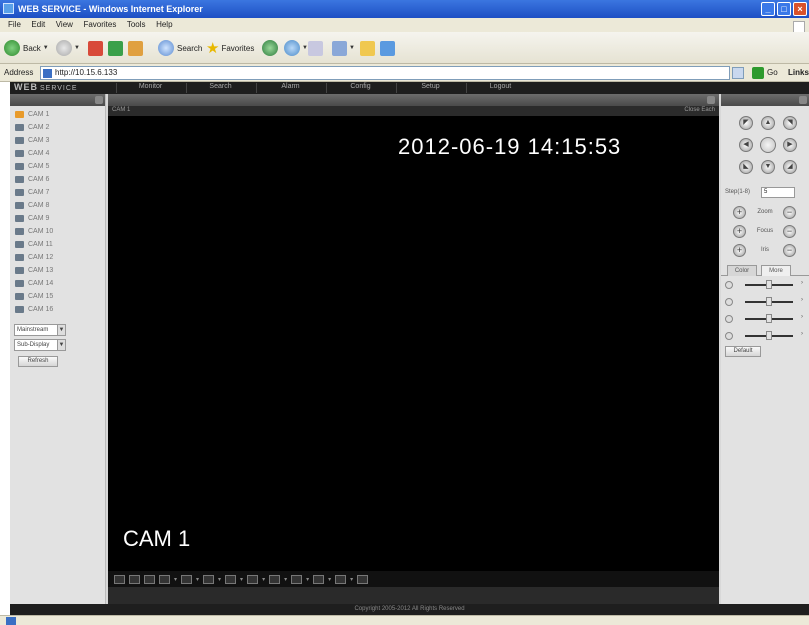 The width and height of the screenshot is (809, 625). What do you see at coordinates (187, 579) in the screenshot?
I see `layout-6-icon` at bounding box center [187, 579].